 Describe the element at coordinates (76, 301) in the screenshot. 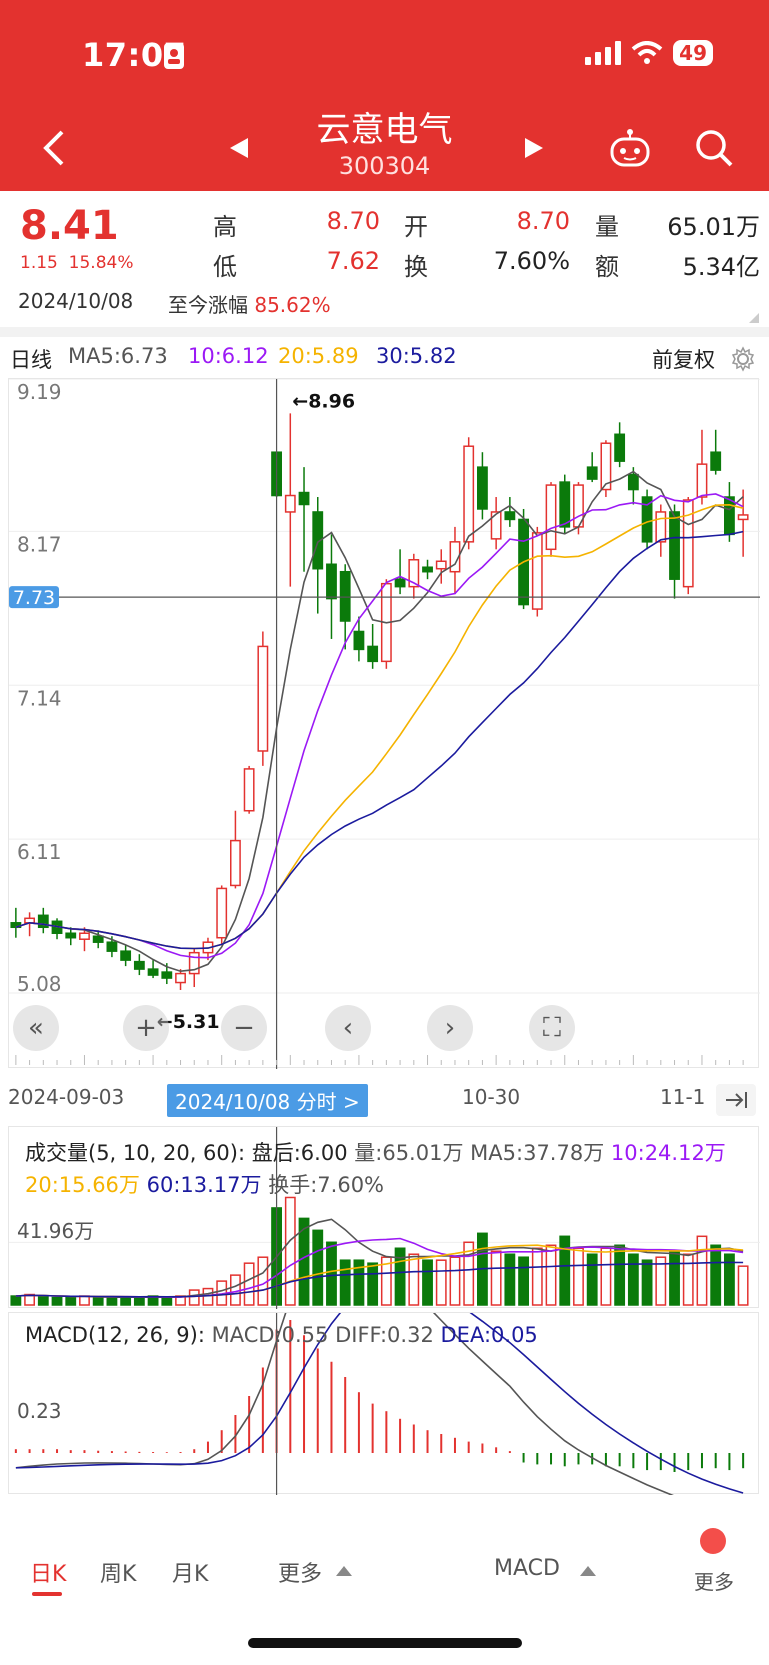

I see `quote-date: 2024/10/08` at that location.